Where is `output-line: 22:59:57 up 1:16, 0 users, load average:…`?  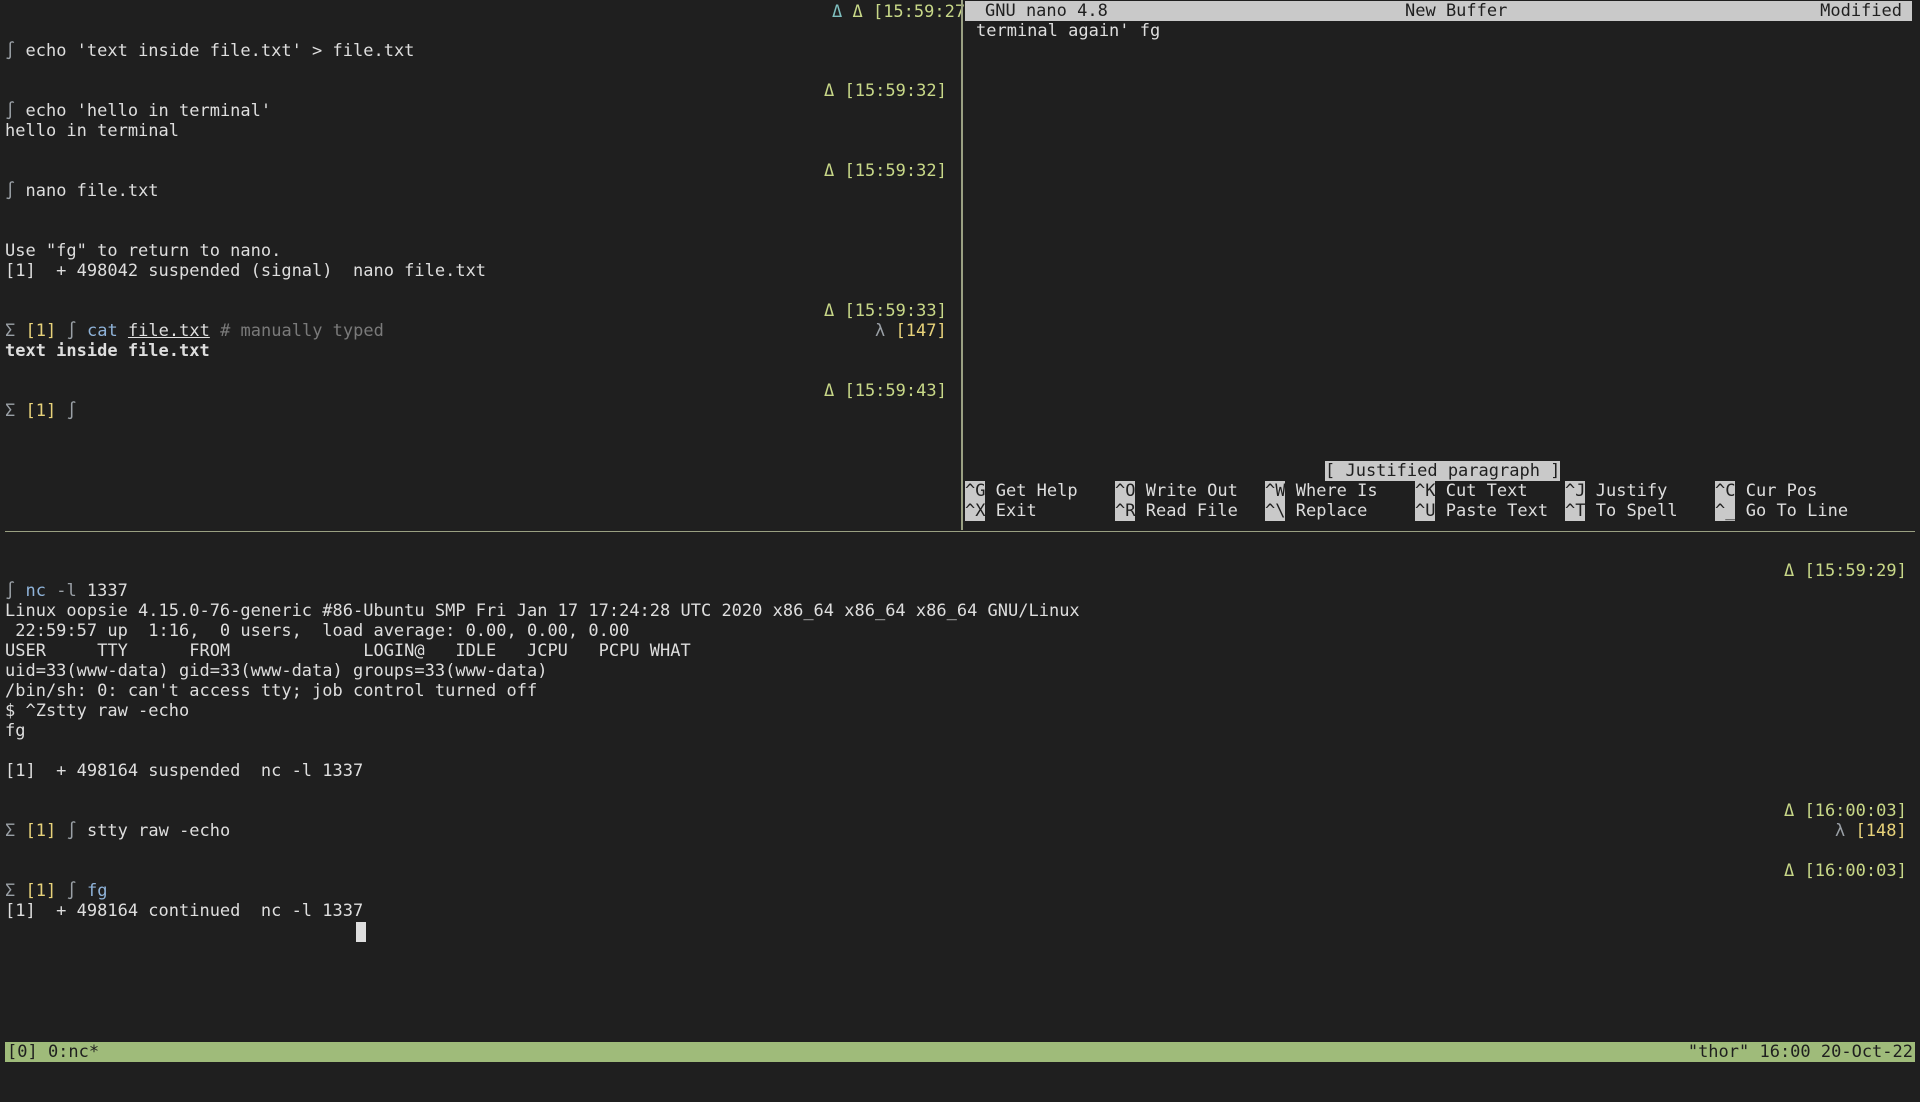 output-line: 22:59:57 up 1:16, 0 users, load average:… is located at coordinates (317, 631).